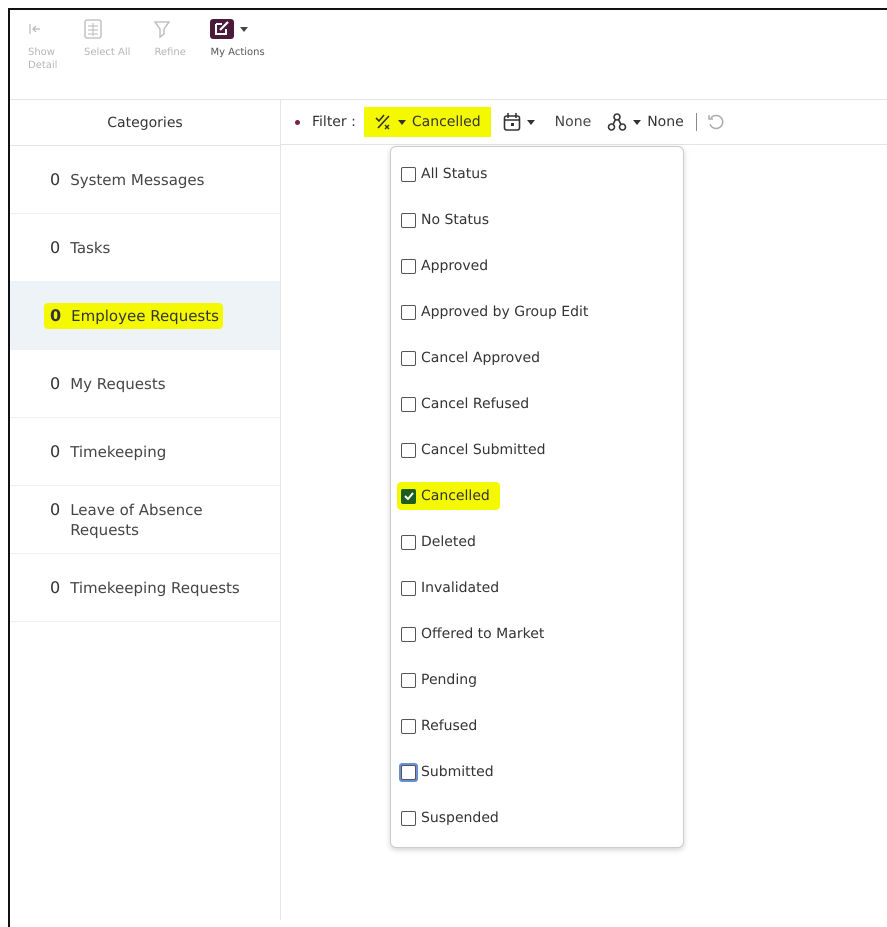 Image resolution: width=887 pixels, height=927 pixels. I want to click on status-option: Suspended, so click(537, 818).